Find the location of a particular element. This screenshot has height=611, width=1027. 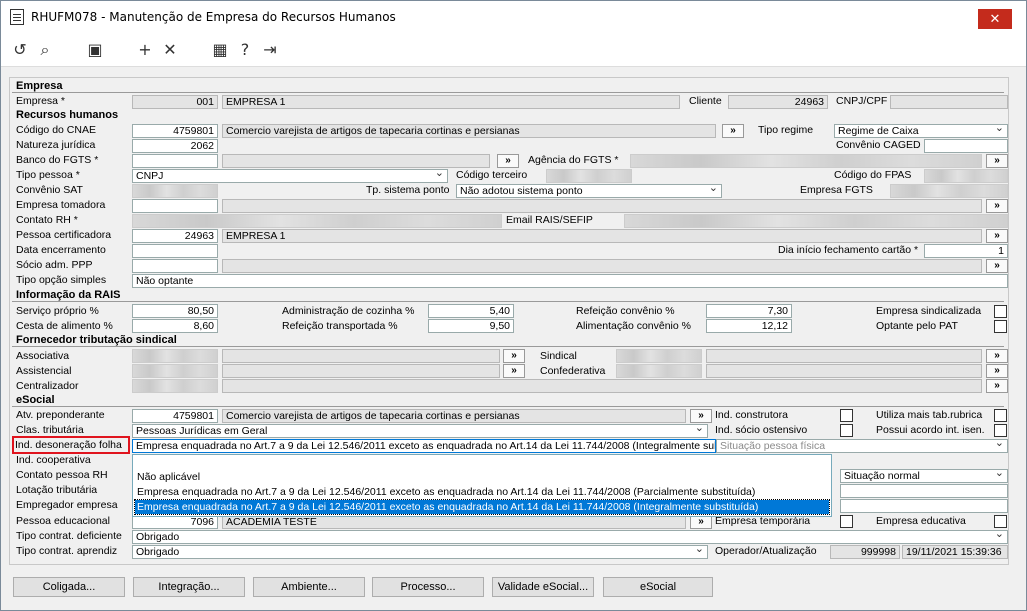

educacional-lookup-button: » is located at coordinates (701, 522).